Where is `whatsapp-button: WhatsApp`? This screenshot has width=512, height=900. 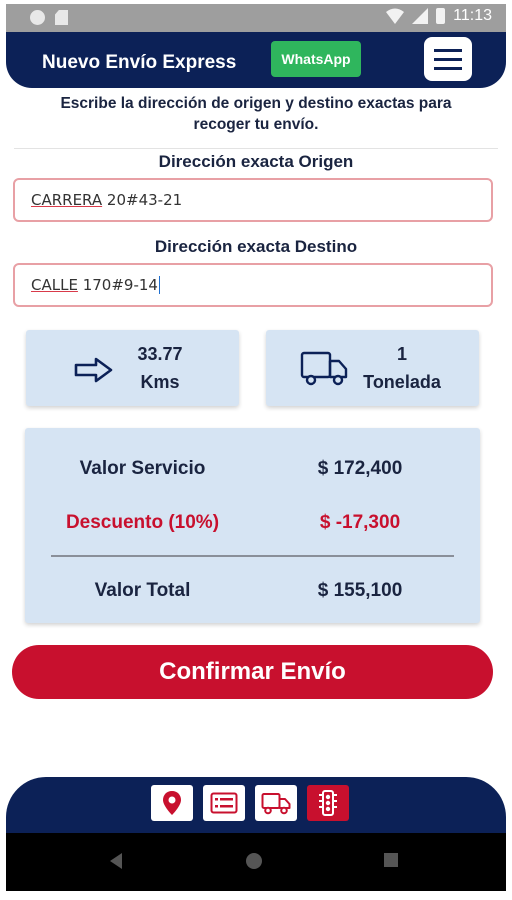
whatsapp-button: WhatsApp is located at coordinates (316, 59).